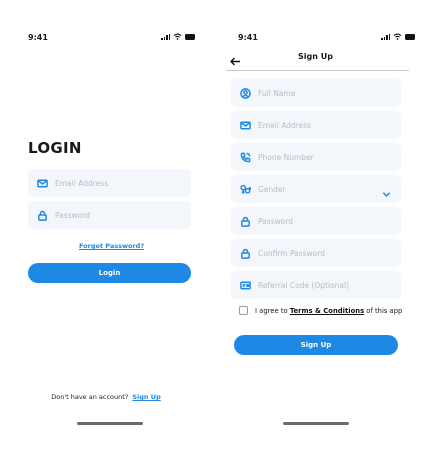  I want to click on terms-checkbox, so click(243, 310).